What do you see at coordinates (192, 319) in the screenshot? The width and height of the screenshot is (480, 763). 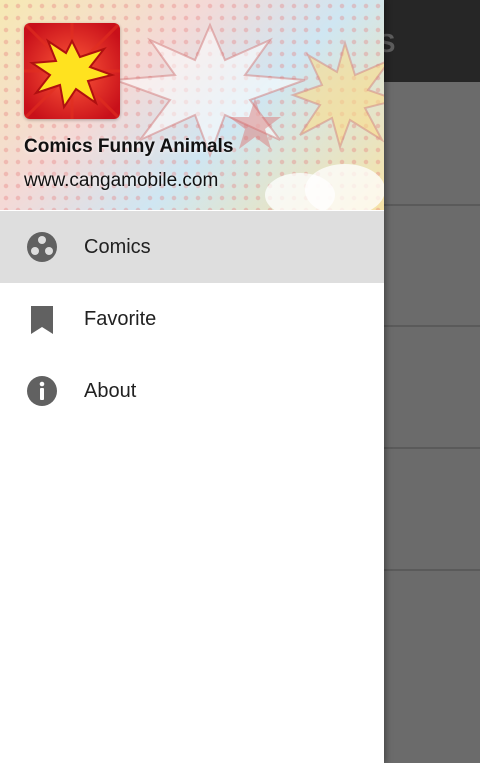 I see `menu-item-favorite: Favorite` at bounding box center [192, 319].